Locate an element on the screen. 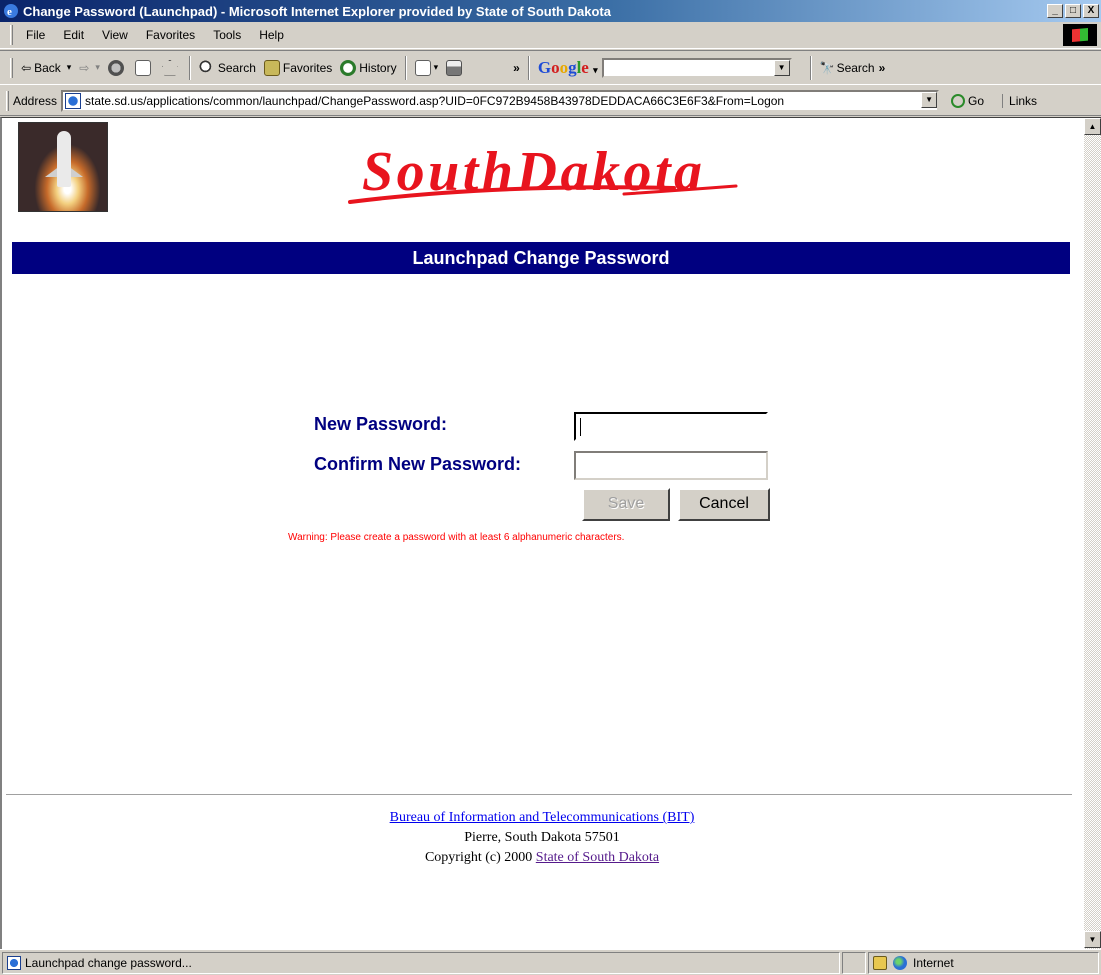  stop-button is located at coordinates (117, 68).